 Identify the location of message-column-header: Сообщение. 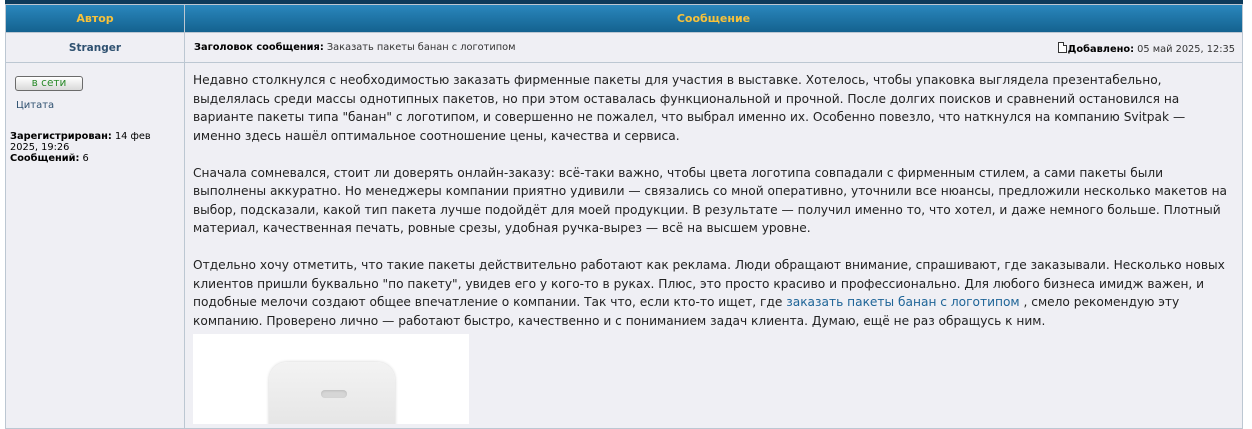
(713, 18).